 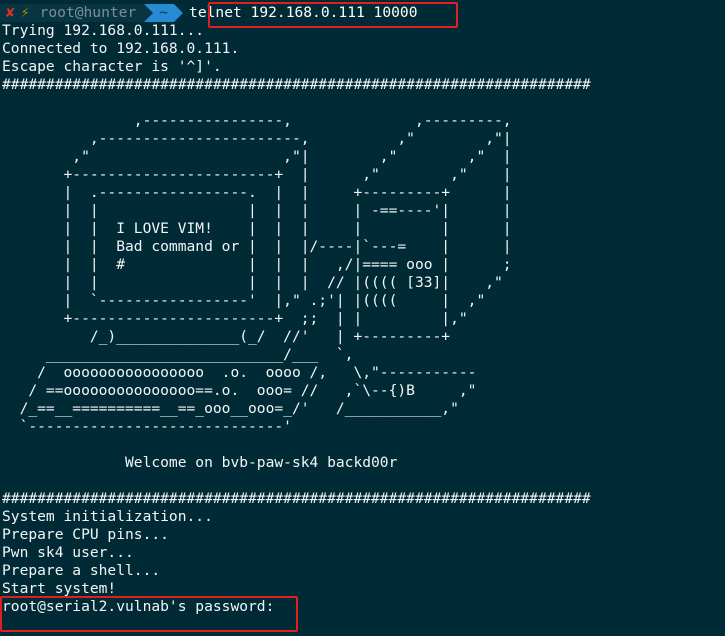 I want to click on prompt-separator-arrow, so click(x=149, y=13).